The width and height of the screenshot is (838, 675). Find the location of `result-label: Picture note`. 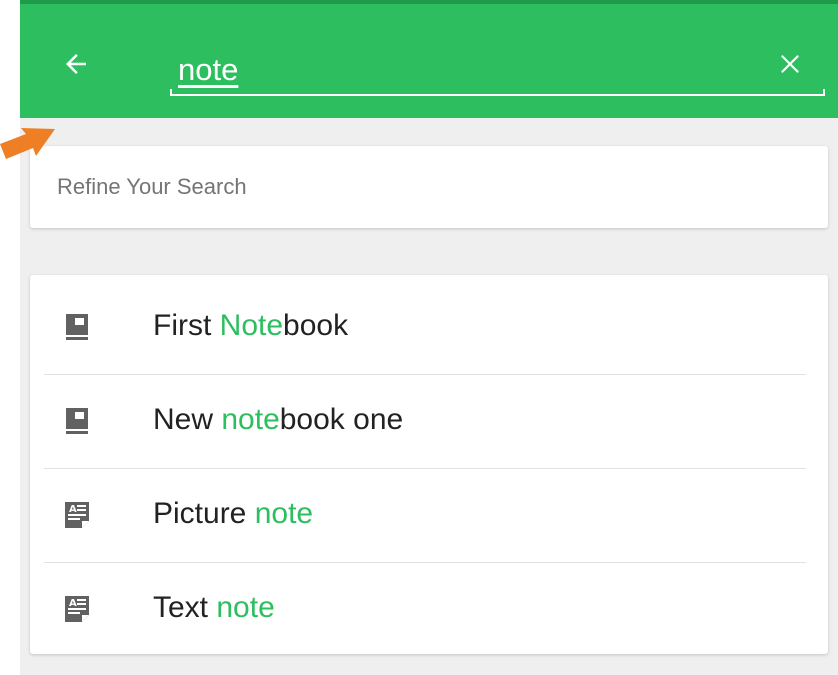

result-label: Picture note is located at coordinates (233, 513).